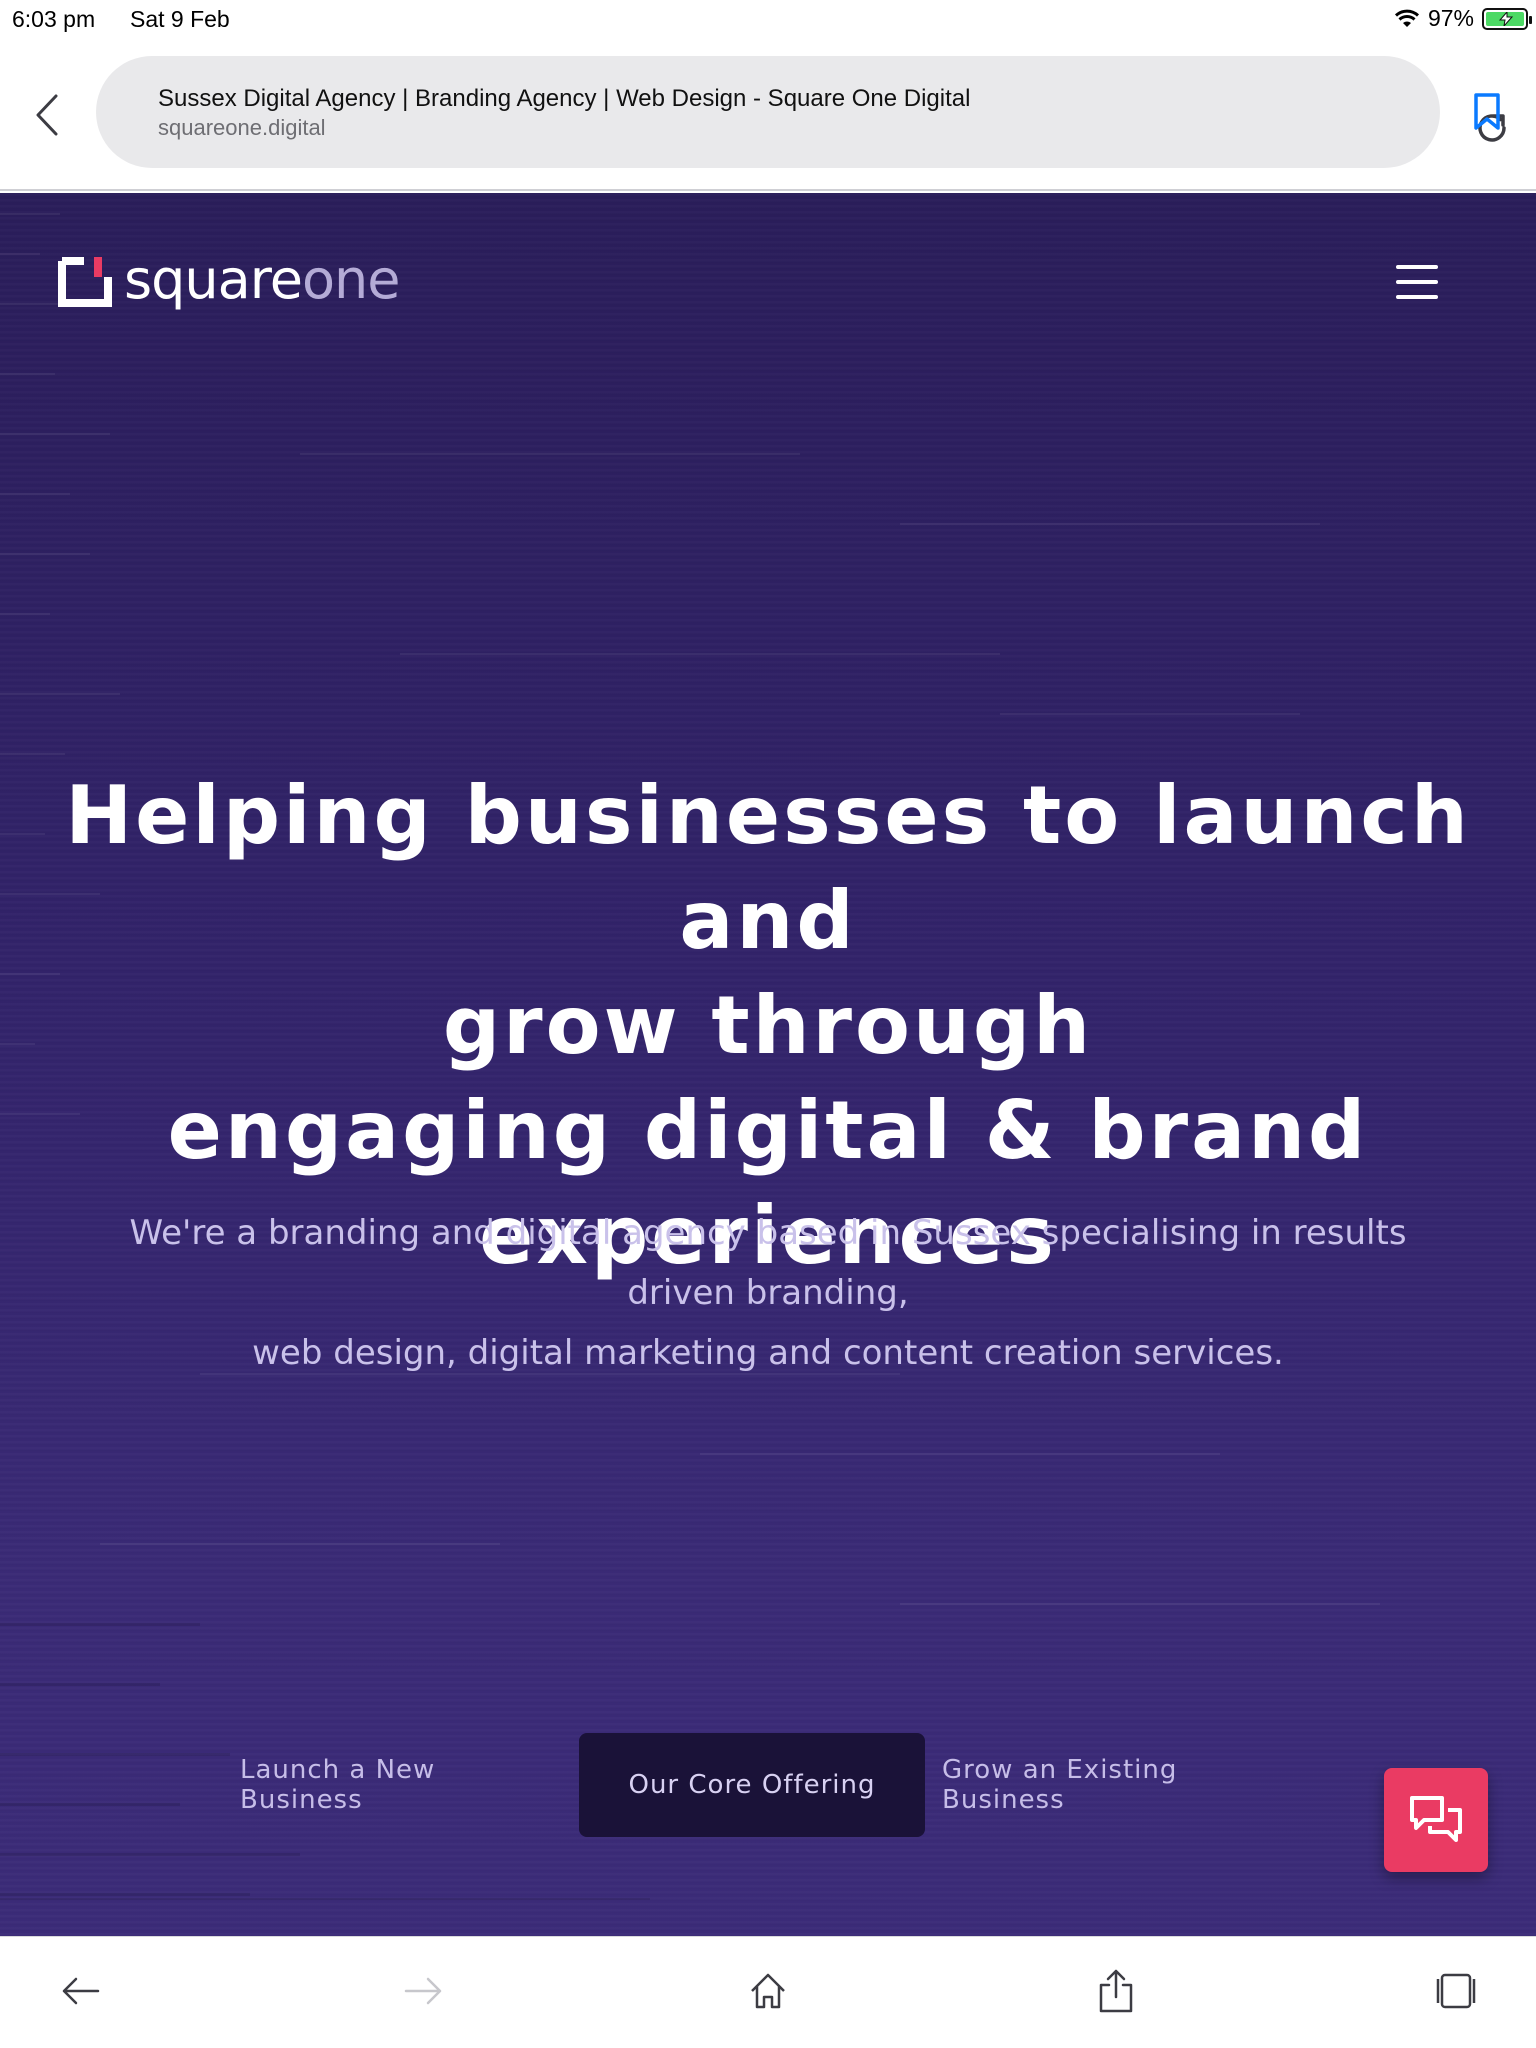 The width and height of the screenshot is (1536, 2048). I want to click on back-chevron-icon, so click(47, 115).